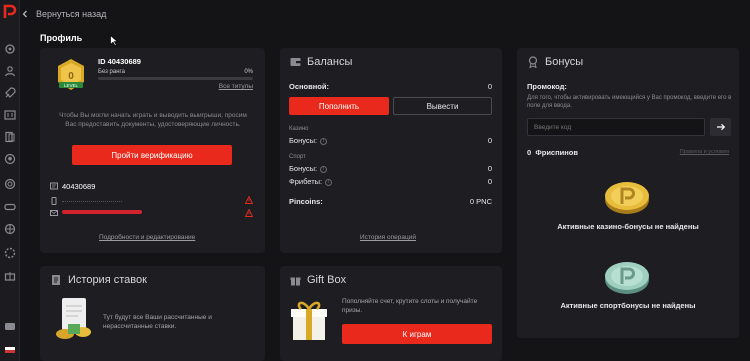  I want to click on brand-logo, so click(10, 11).